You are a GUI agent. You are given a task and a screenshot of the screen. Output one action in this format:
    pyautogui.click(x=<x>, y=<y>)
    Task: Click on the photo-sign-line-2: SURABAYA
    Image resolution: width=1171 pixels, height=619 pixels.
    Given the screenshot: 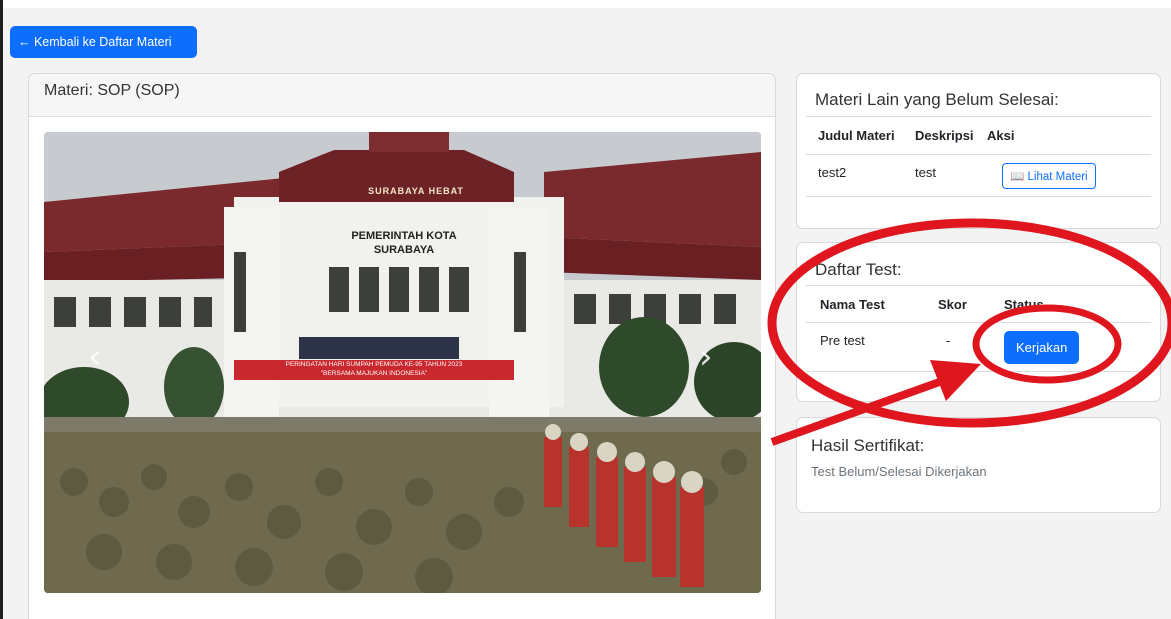 What is the action you would take?
    pyautogui.click(x=404, y=250)
    